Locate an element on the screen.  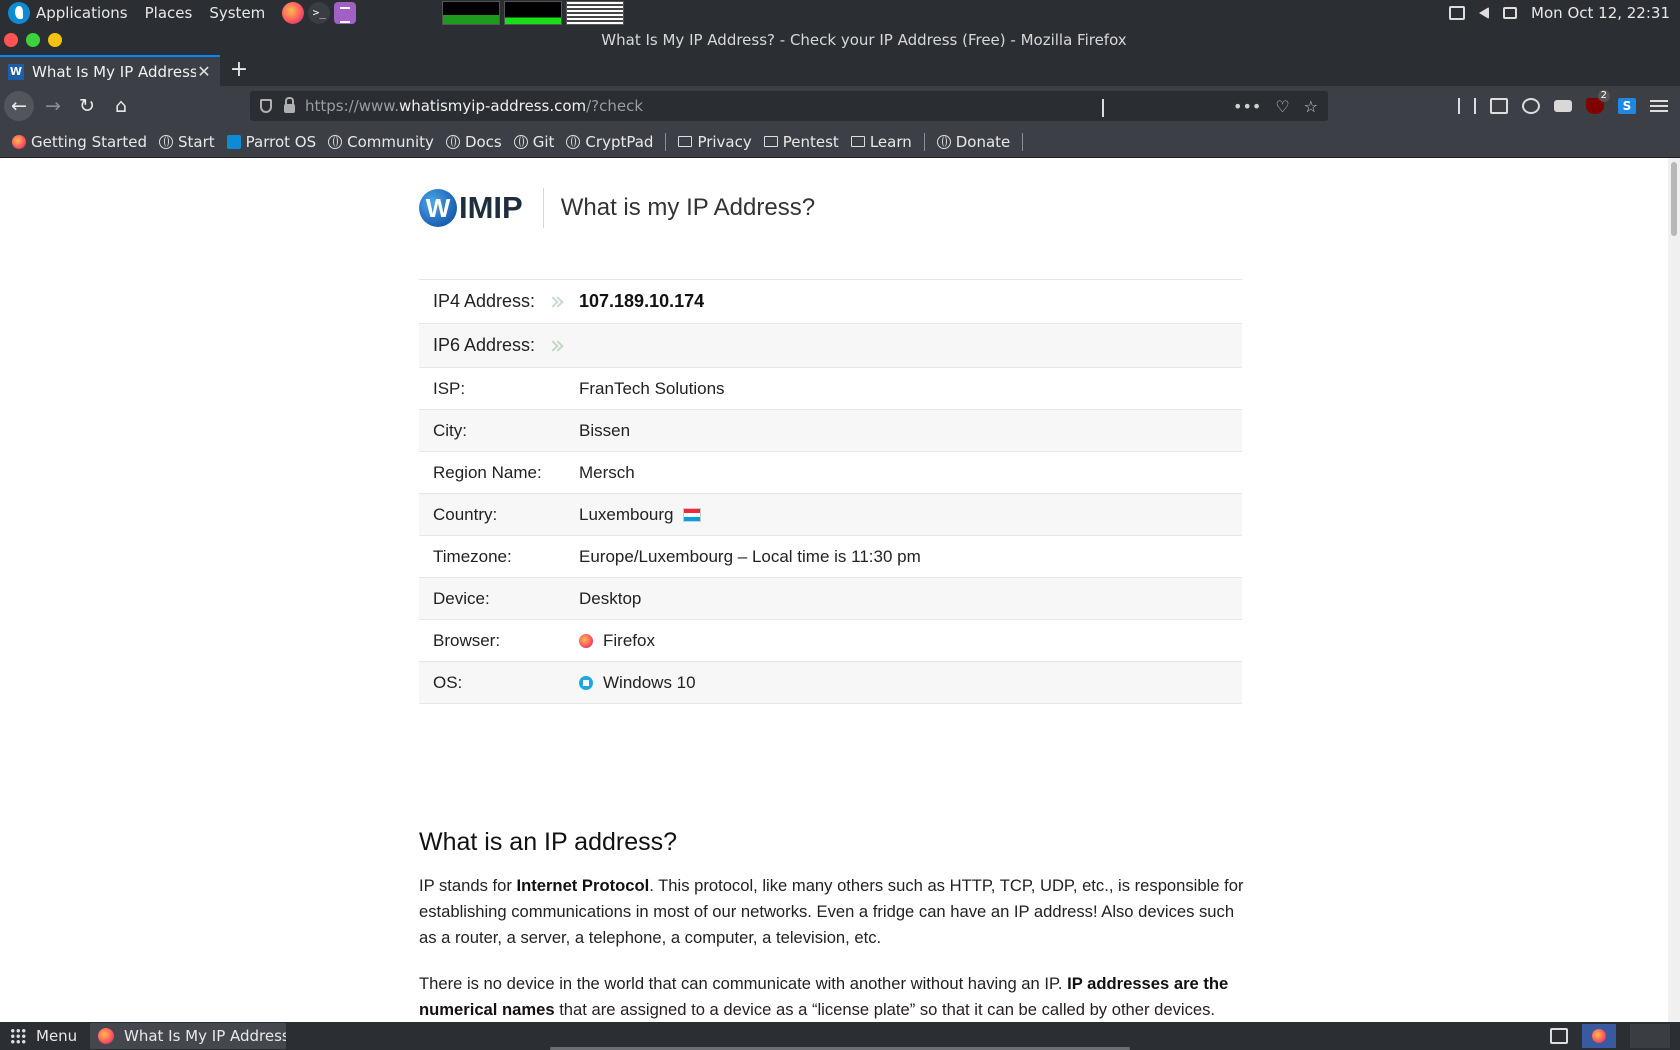
text-editor-launcher-icon is located at coordinates (345, 13).